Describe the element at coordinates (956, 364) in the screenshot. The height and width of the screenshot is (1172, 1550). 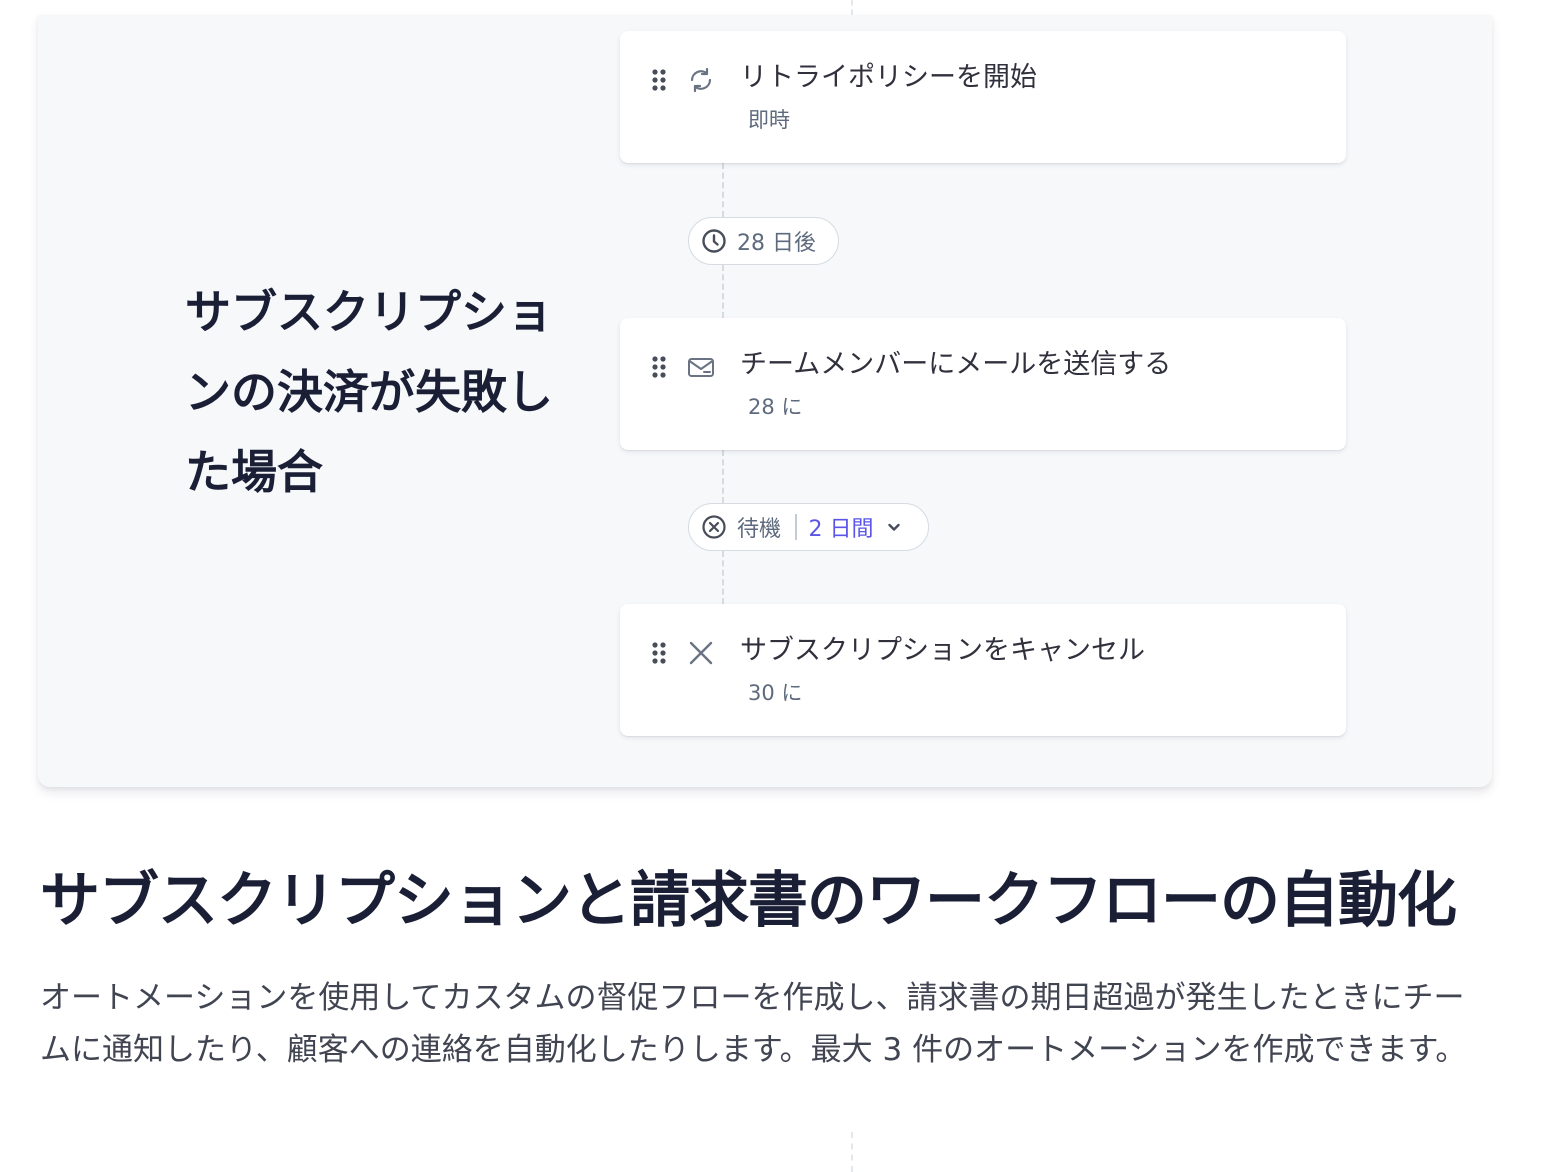
I see `step-title: チームメンバーにメールを送信する` at that location.